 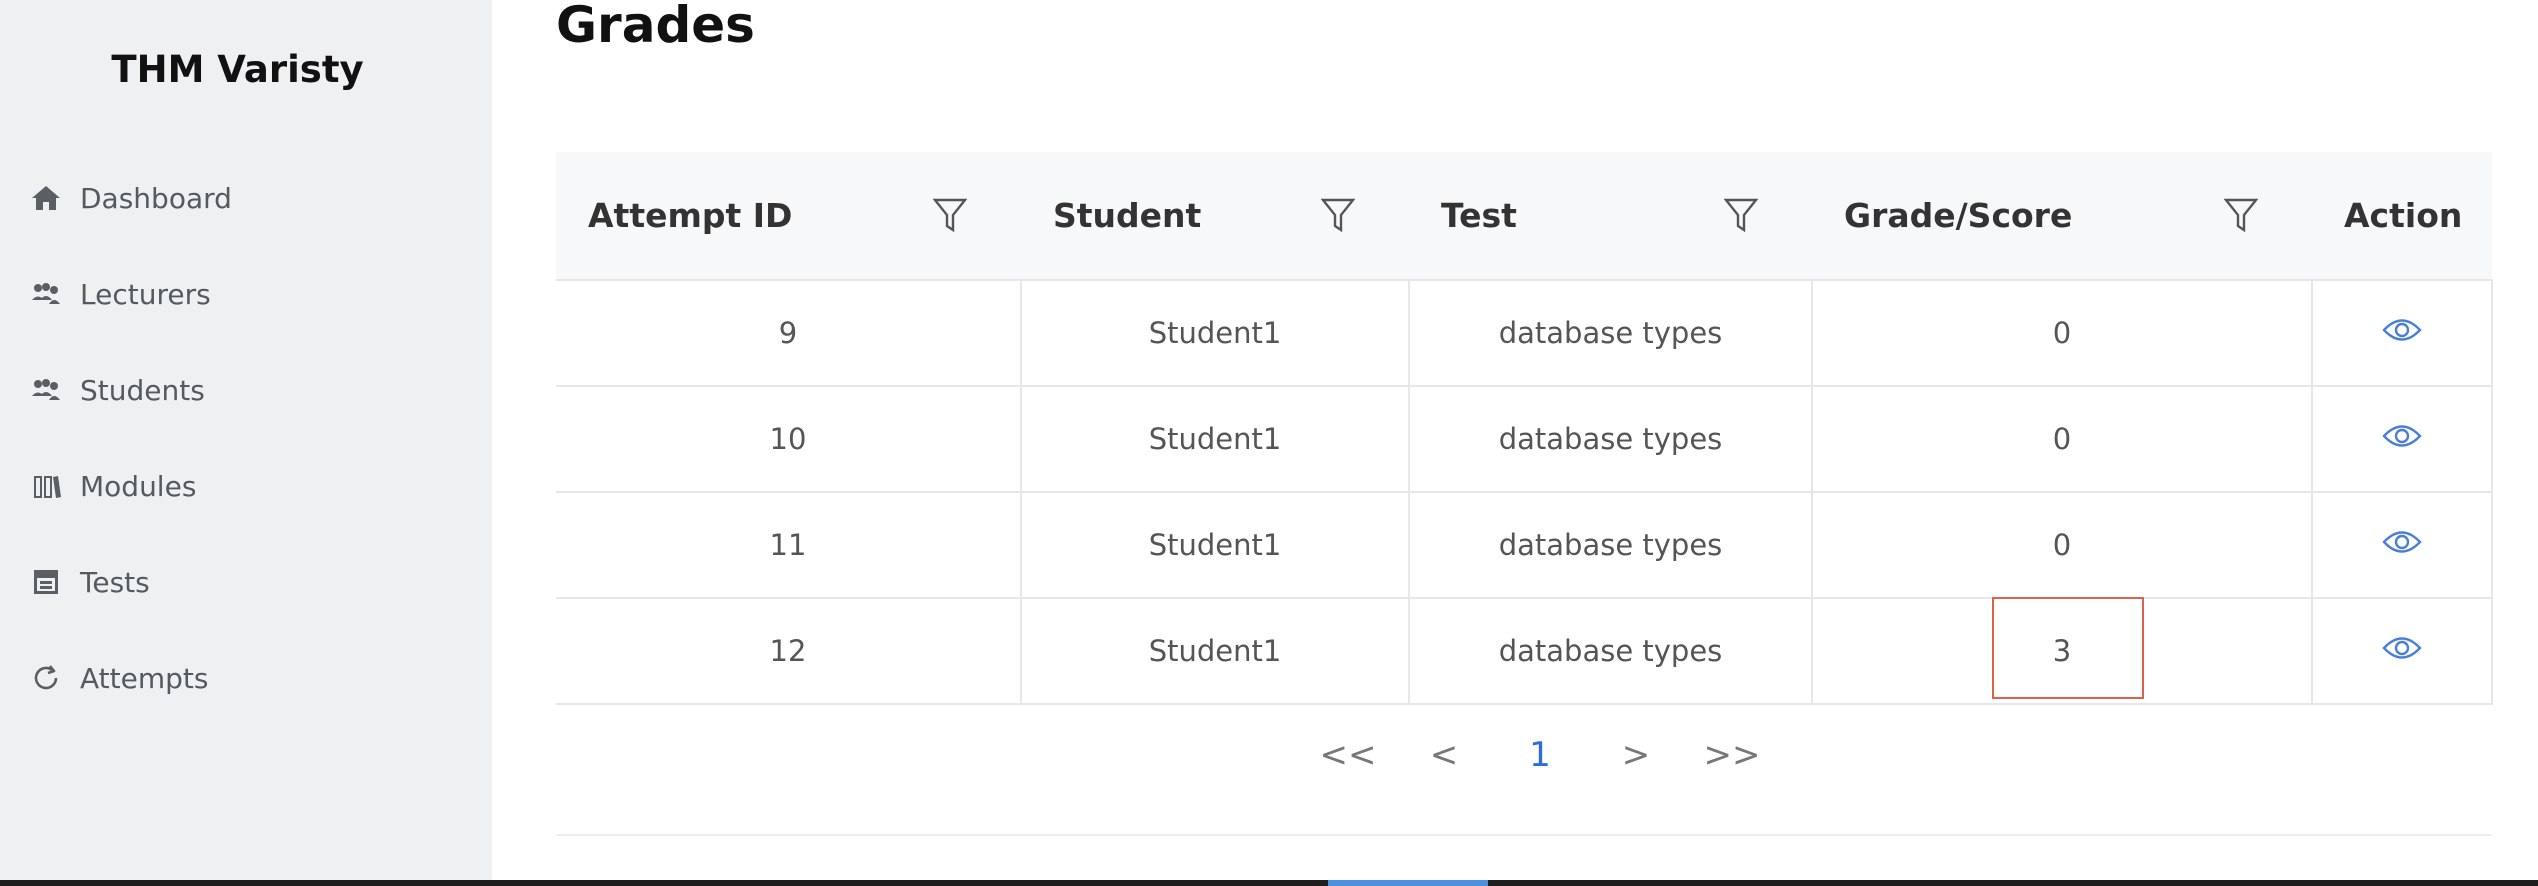 I want to click on column-header-attempt-id: Attempt ID, so click(x=788, y=216).